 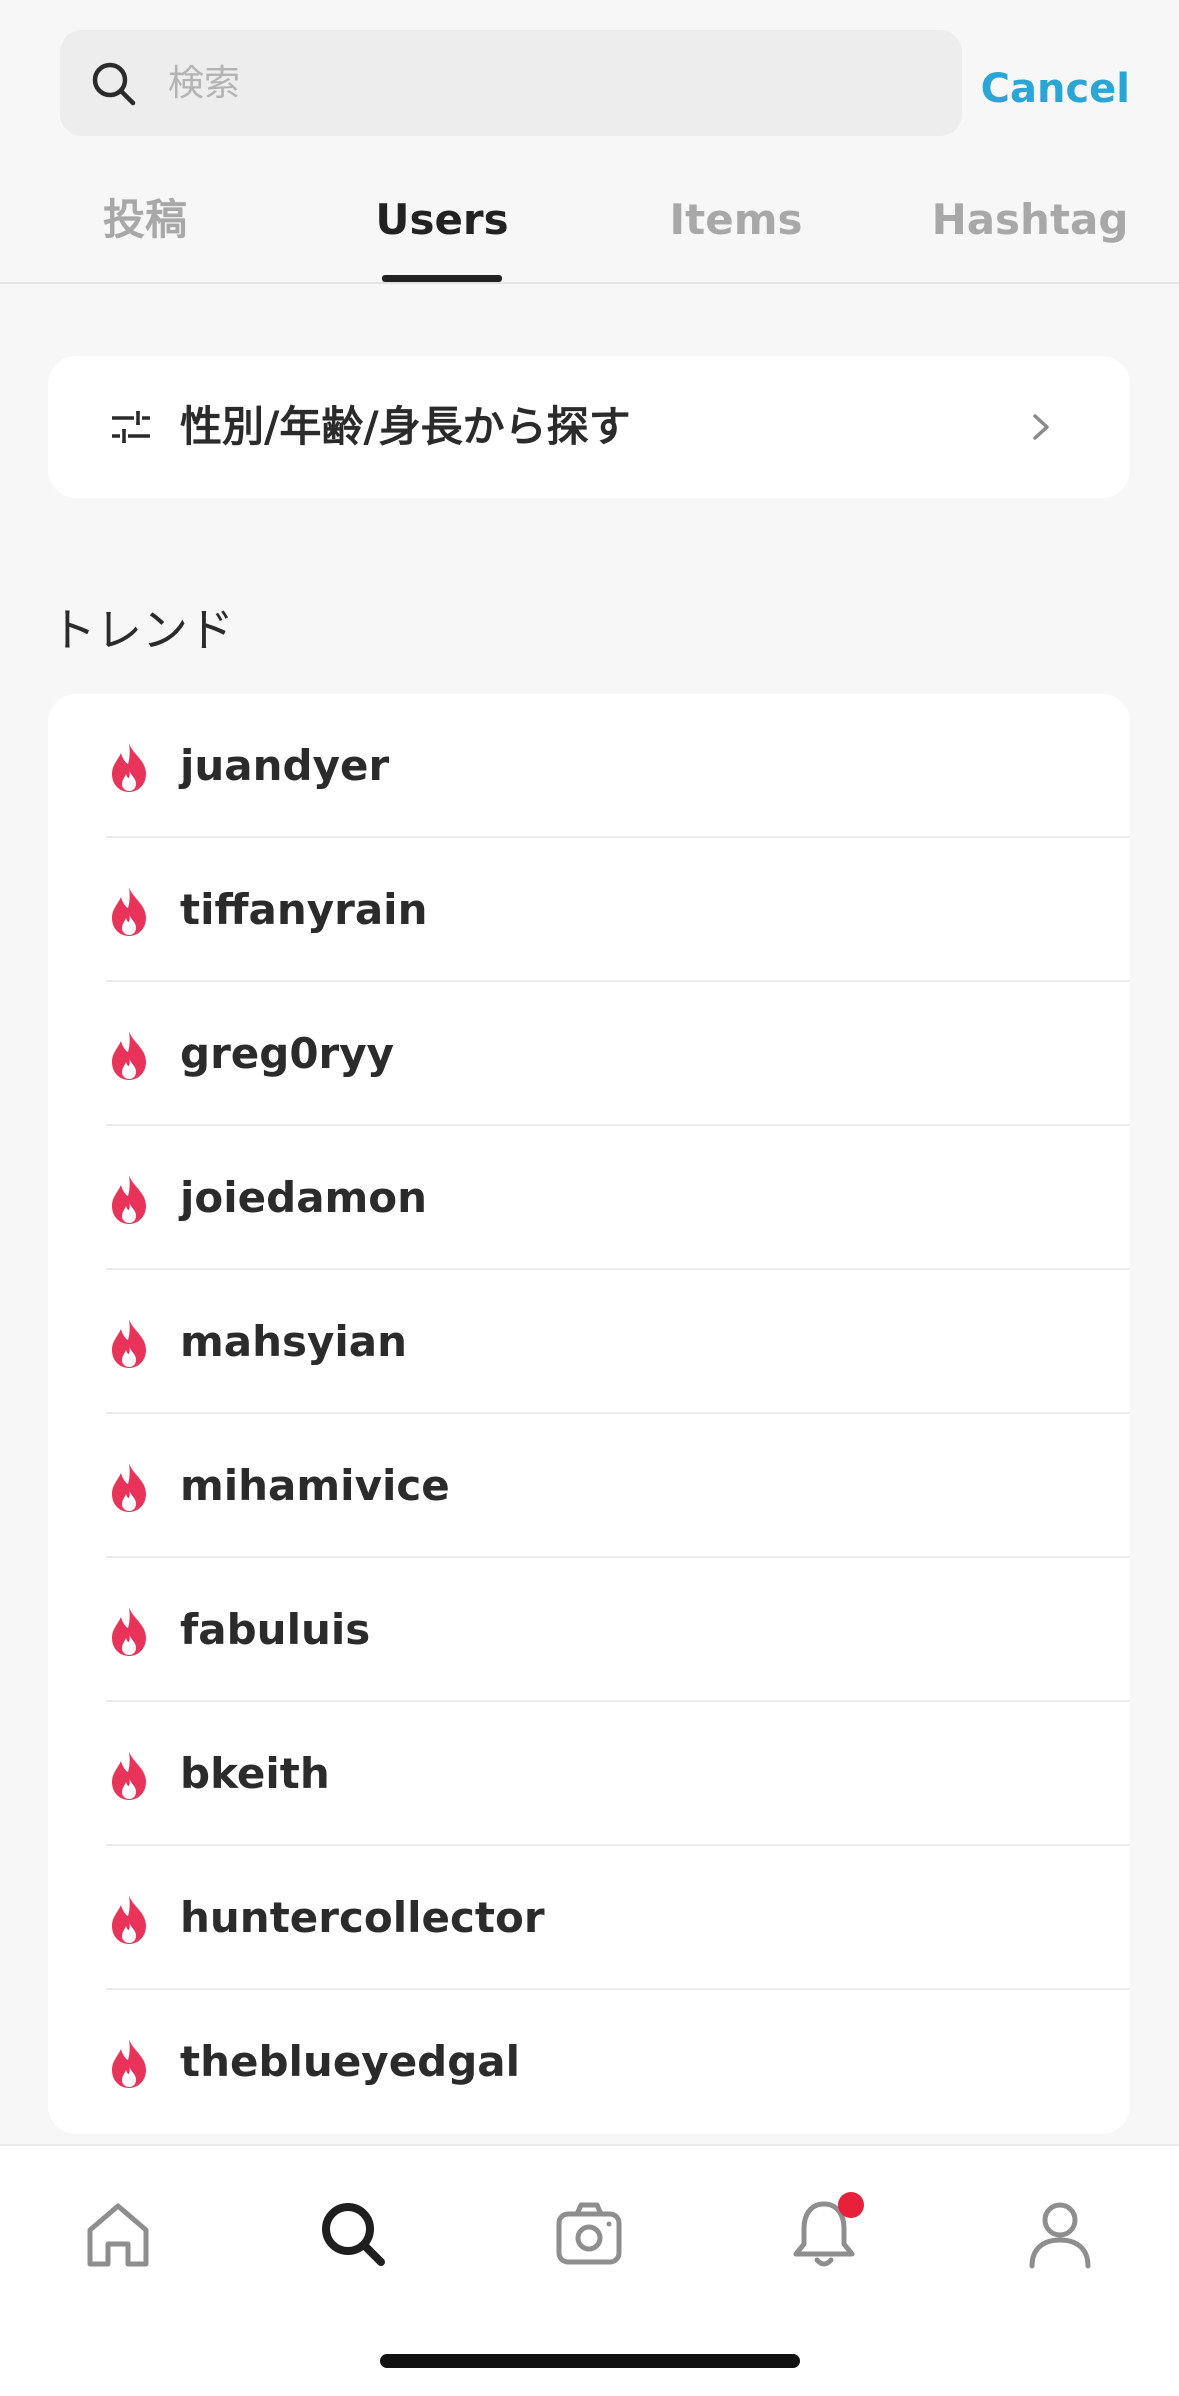 I want to click on nav-home, so click(x=118, y=2234).